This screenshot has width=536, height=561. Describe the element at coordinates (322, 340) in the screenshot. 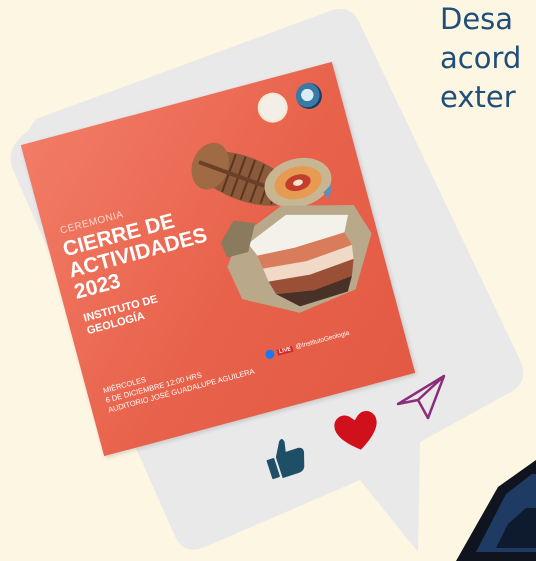

I see `live-handle: @InstitutoGeologia` at that location.